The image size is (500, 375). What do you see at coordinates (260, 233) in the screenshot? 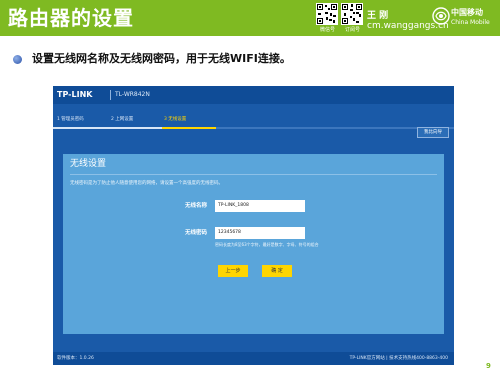
I see `password-input` at bounding box center [260, 233].